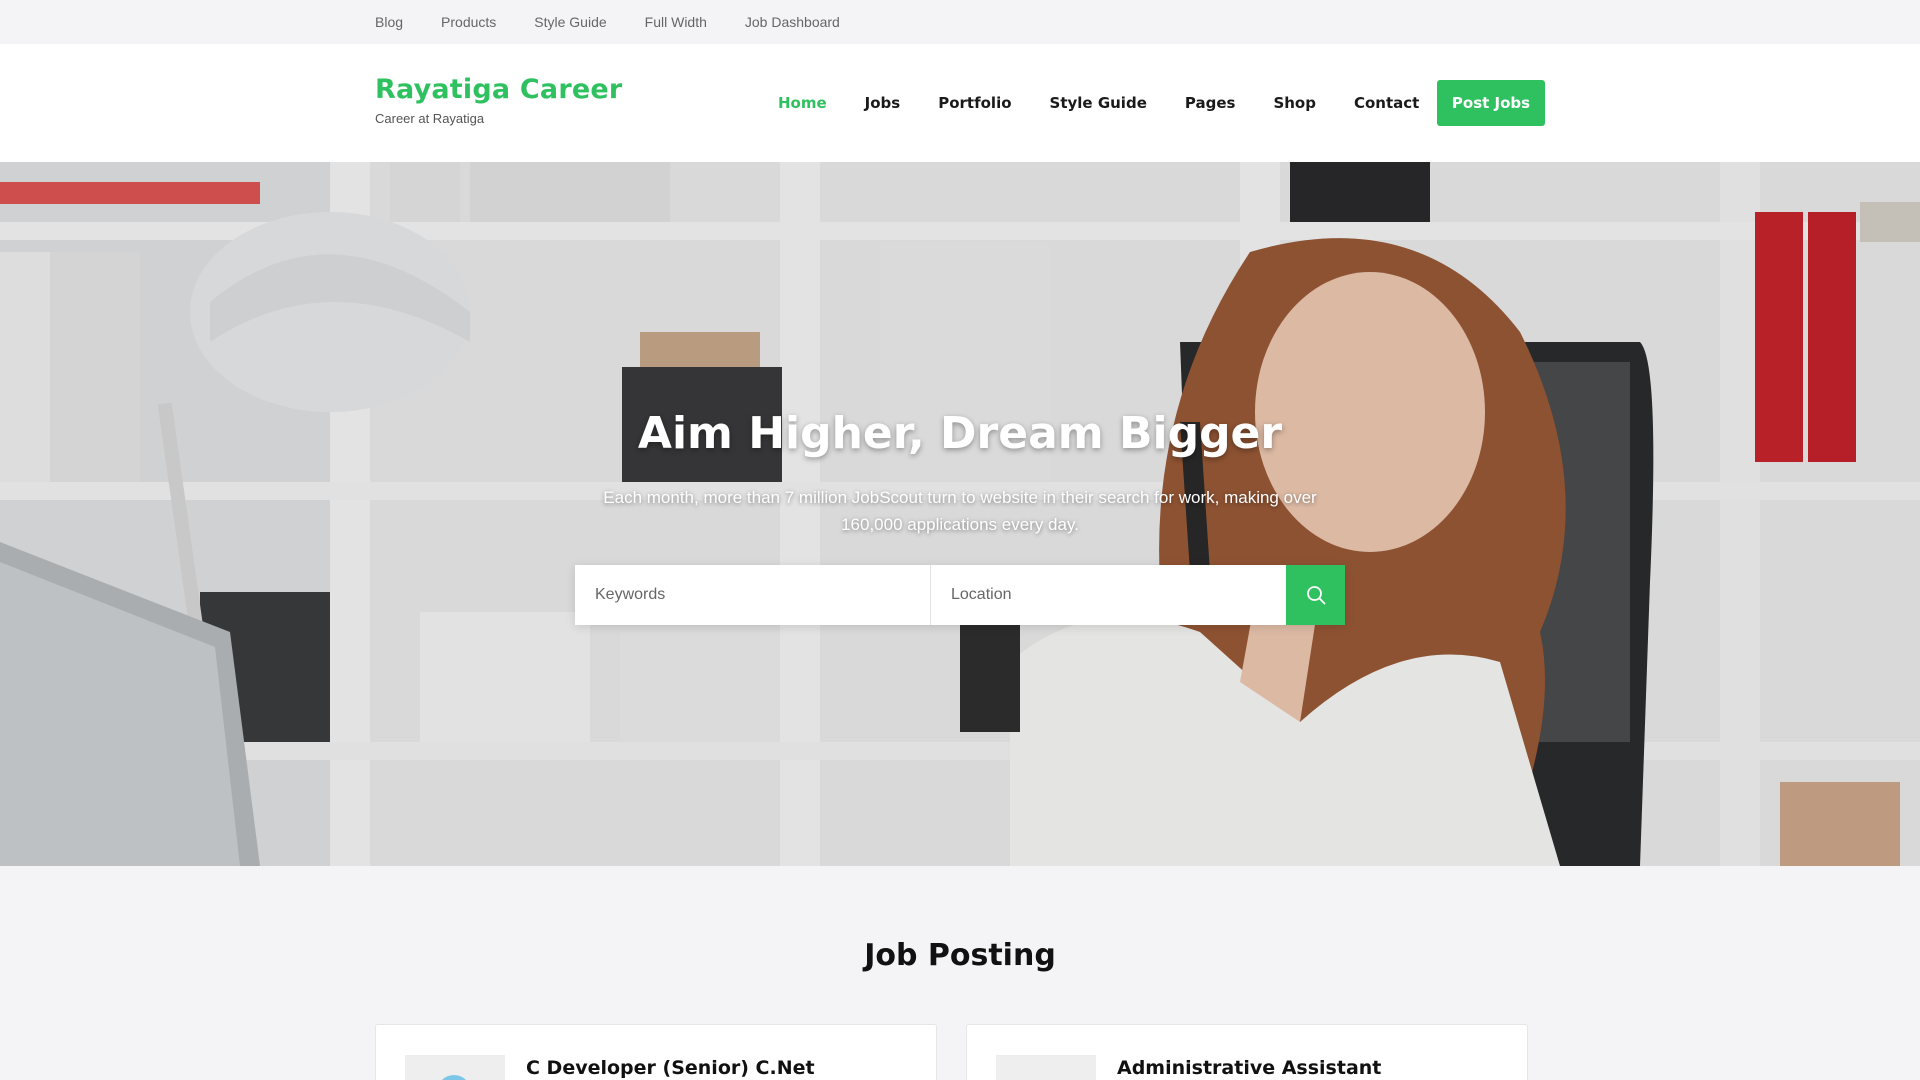 The width and height of the screenshot is (1920, 1080). I want to click on brand: Rayatiga Career Career at Rayatiga, so click(498, 100).